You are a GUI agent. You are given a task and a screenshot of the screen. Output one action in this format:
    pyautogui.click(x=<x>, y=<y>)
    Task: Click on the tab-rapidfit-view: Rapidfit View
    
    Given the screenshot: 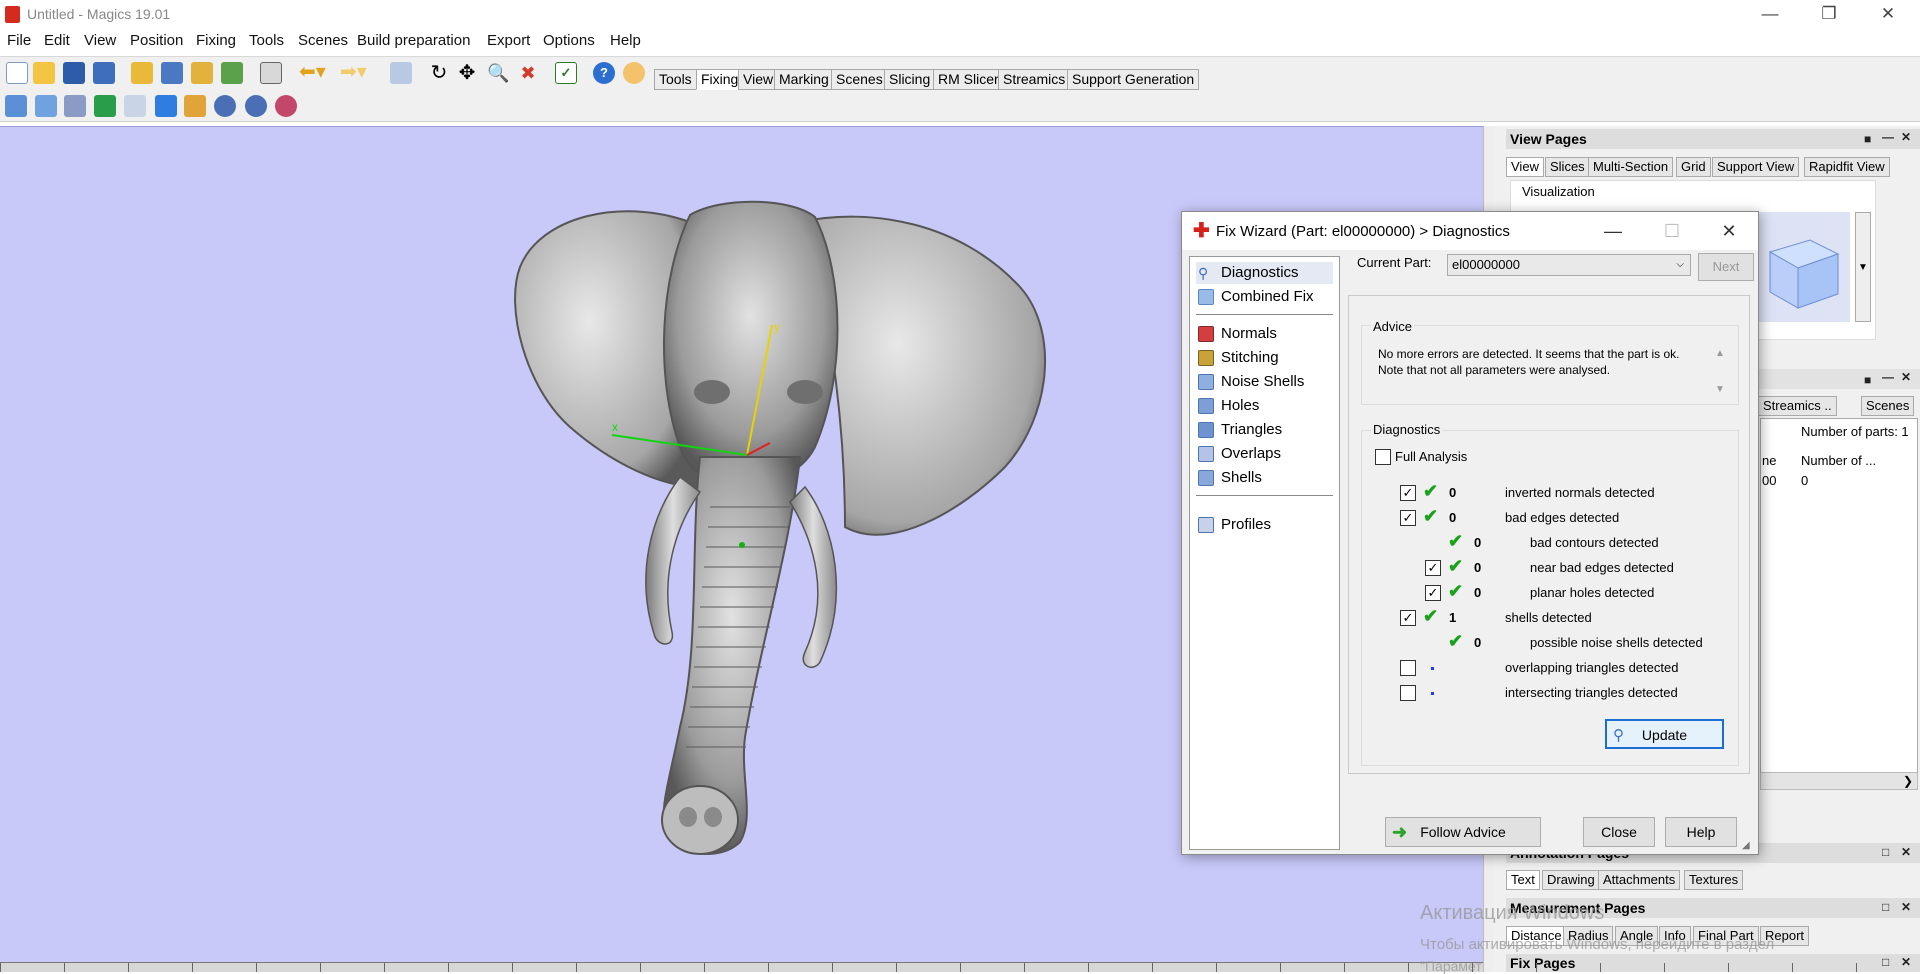 What is the action you would take?
    pyautogui.click(x=1847, y=167)
    